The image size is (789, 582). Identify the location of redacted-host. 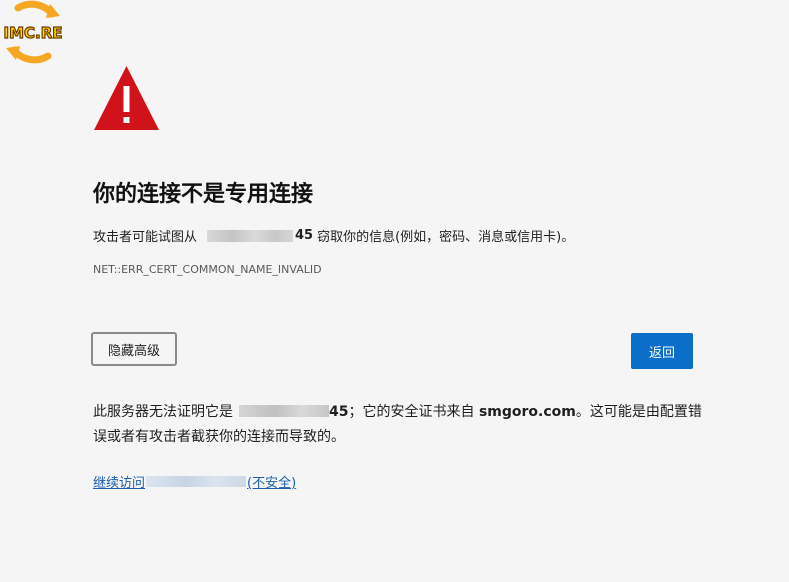
(250, 235).